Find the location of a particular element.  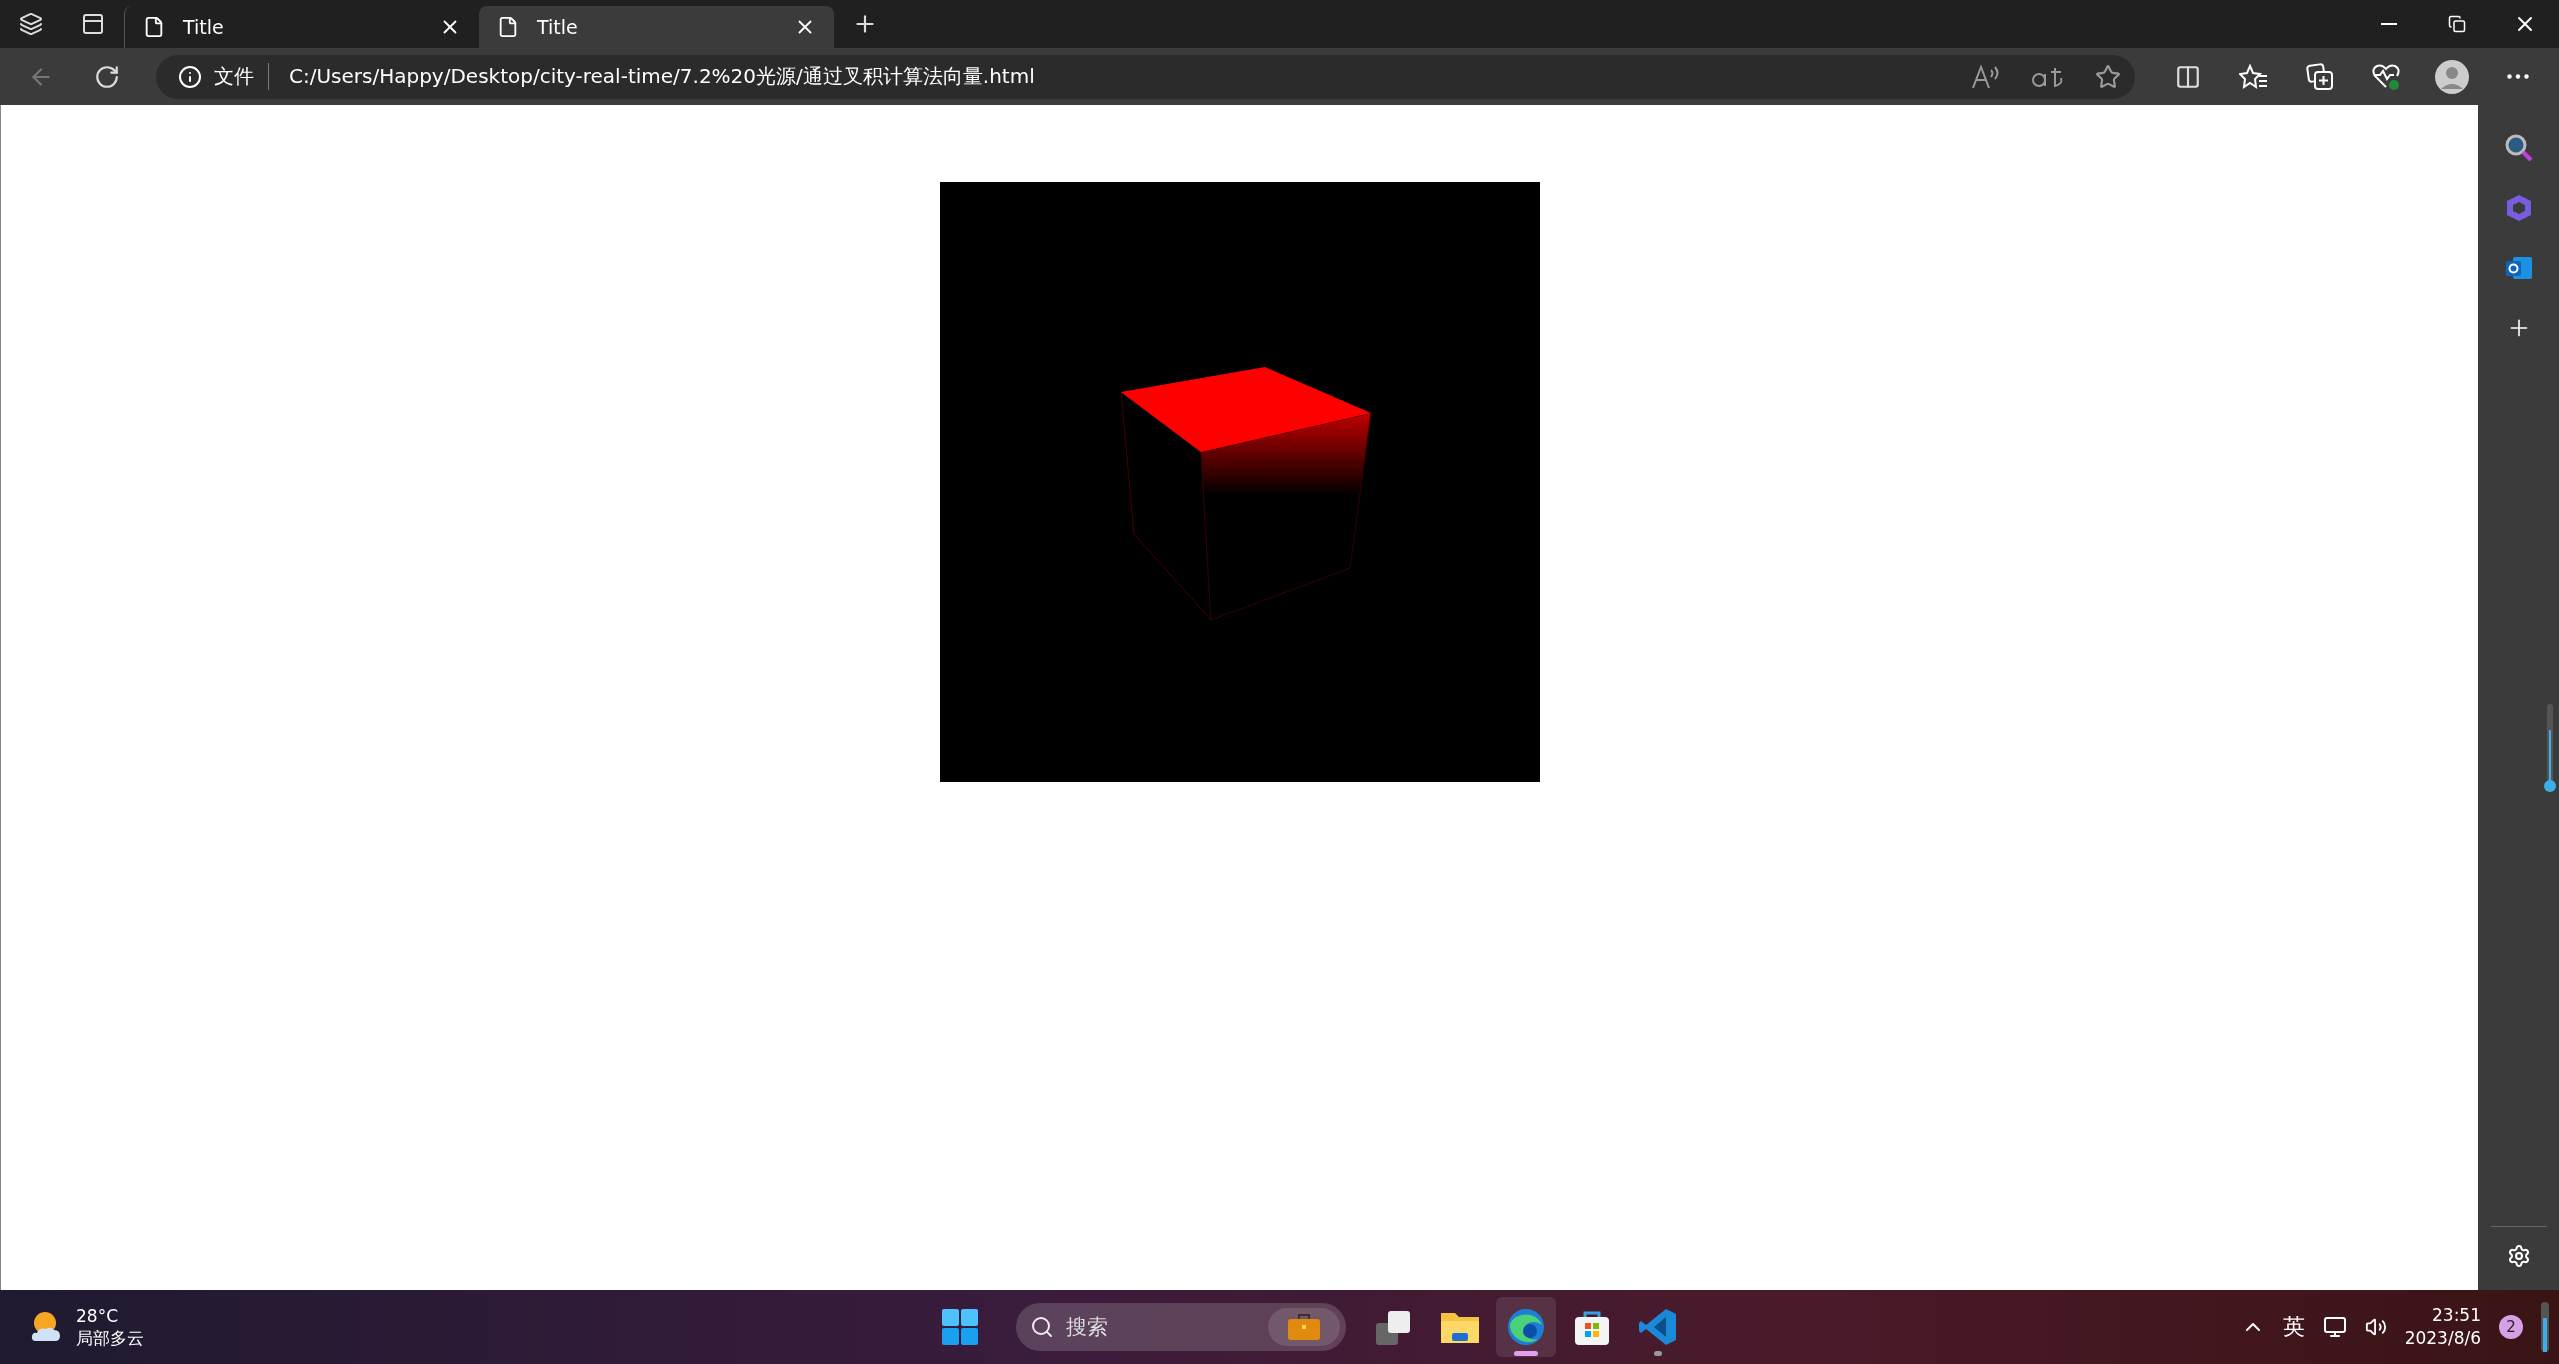

star-list-icon is located at coordinates (2254, 76).